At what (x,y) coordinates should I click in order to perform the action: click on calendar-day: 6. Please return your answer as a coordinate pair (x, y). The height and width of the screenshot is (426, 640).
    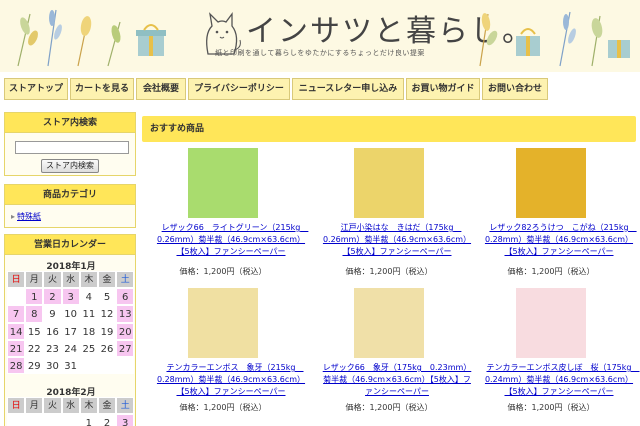
    Looking at the image, I should click on (125, 297).